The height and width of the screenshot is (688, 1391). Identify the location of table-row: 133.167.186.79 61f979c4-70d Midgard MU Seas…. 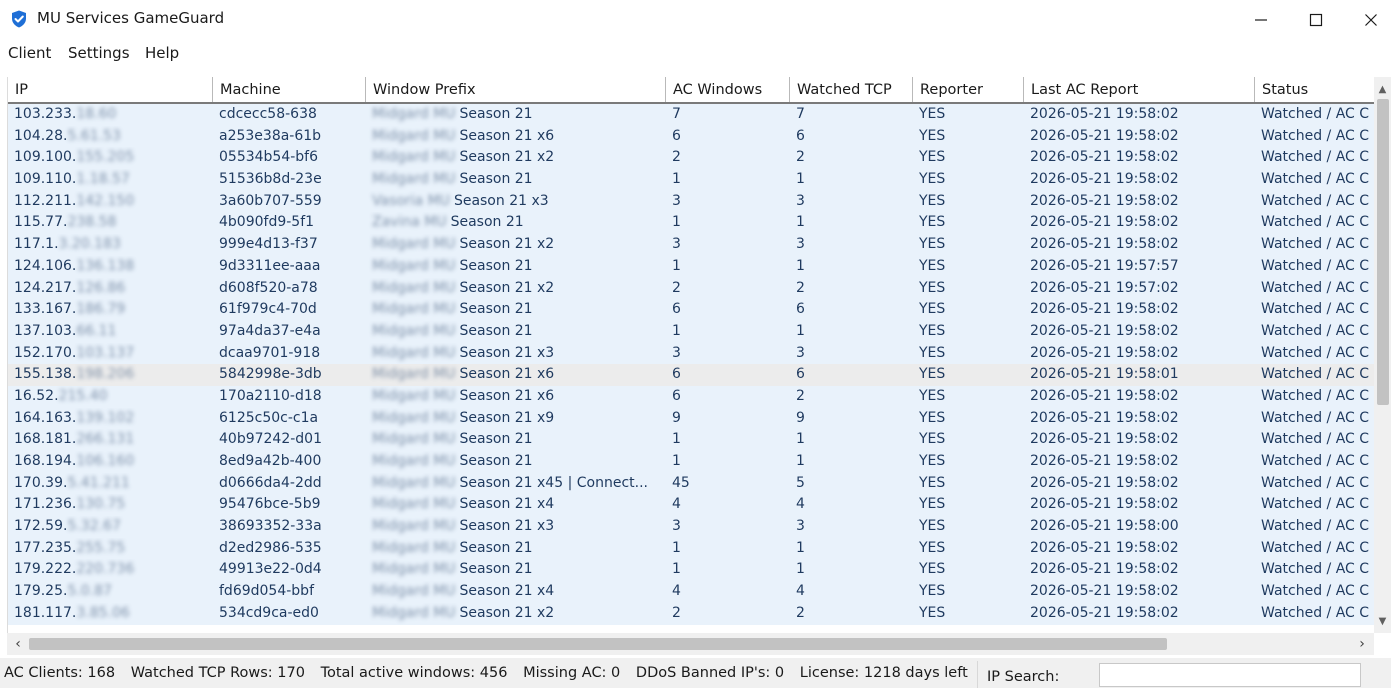
(691, 310).